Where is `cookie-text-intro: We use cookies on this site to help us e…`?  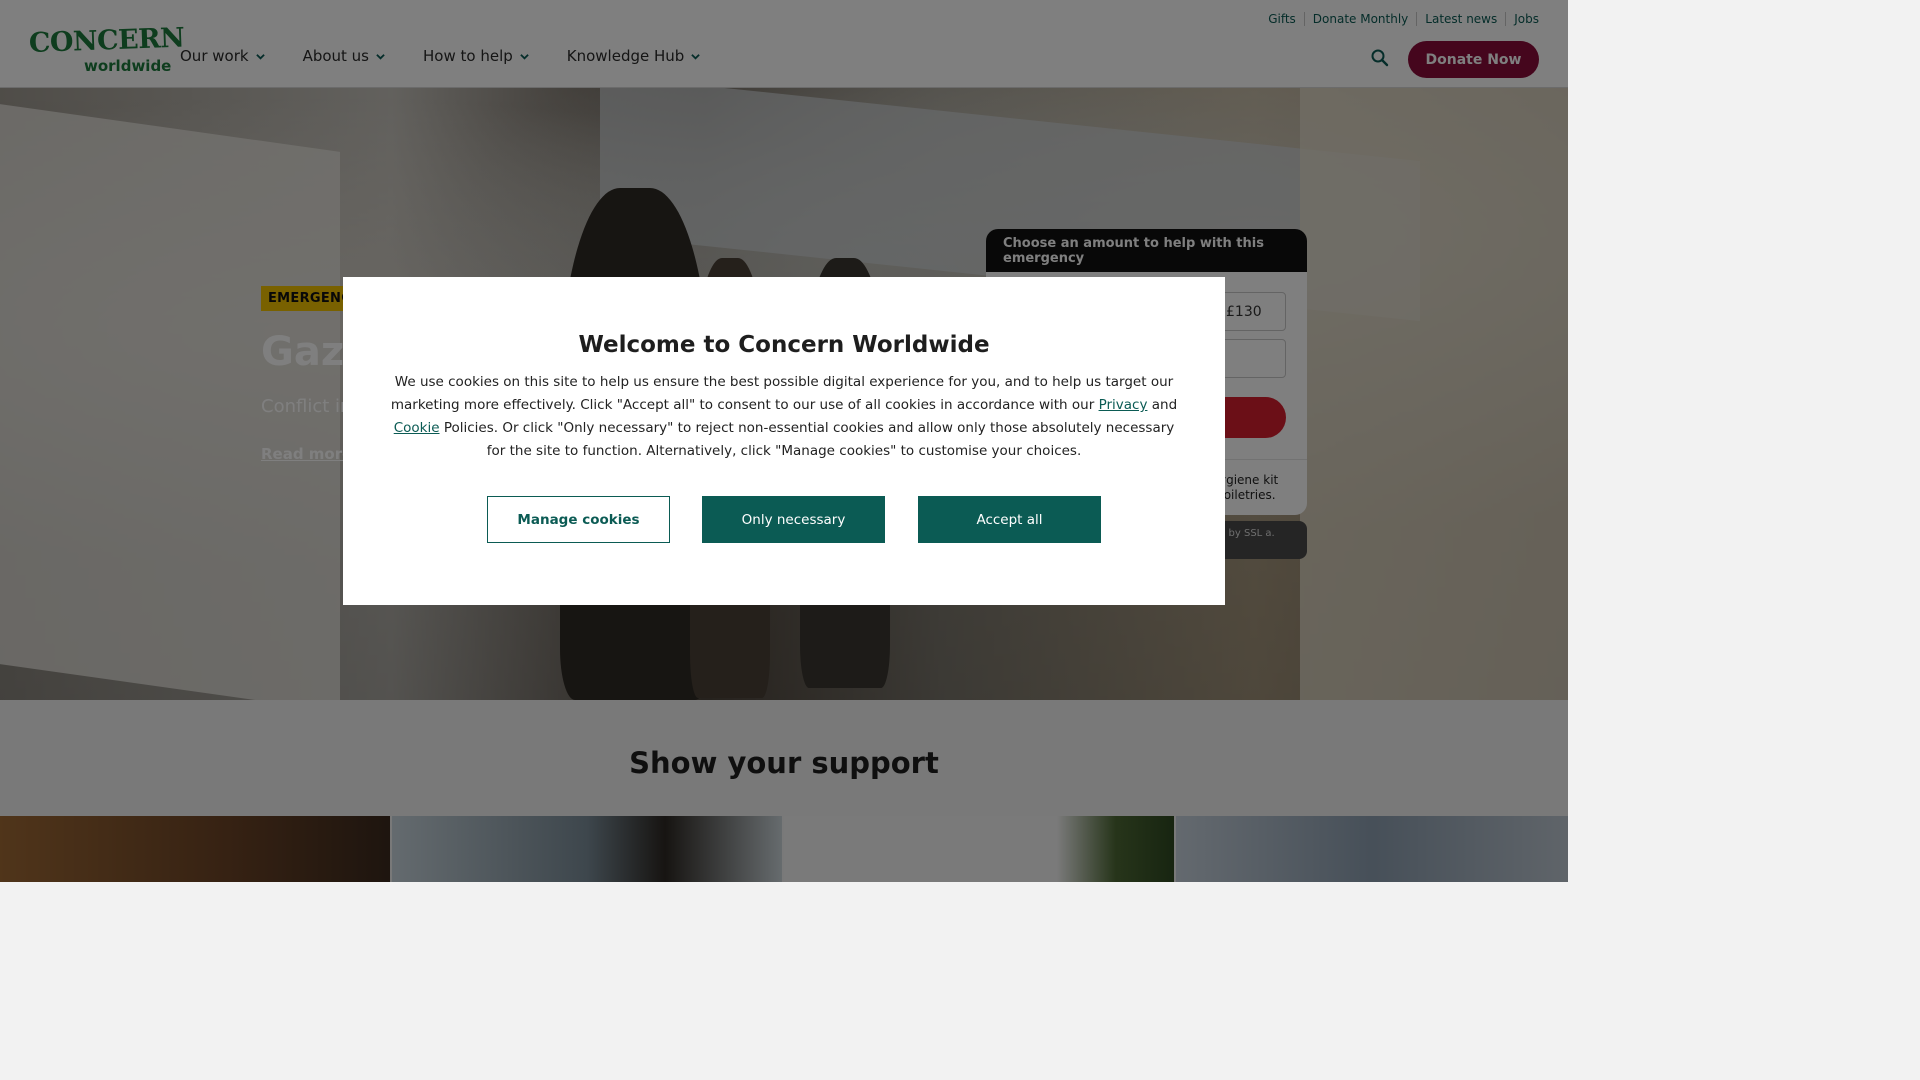 cookie-text-intro: We use cookies on this site to help us e… is located at coordinates (782, 393).